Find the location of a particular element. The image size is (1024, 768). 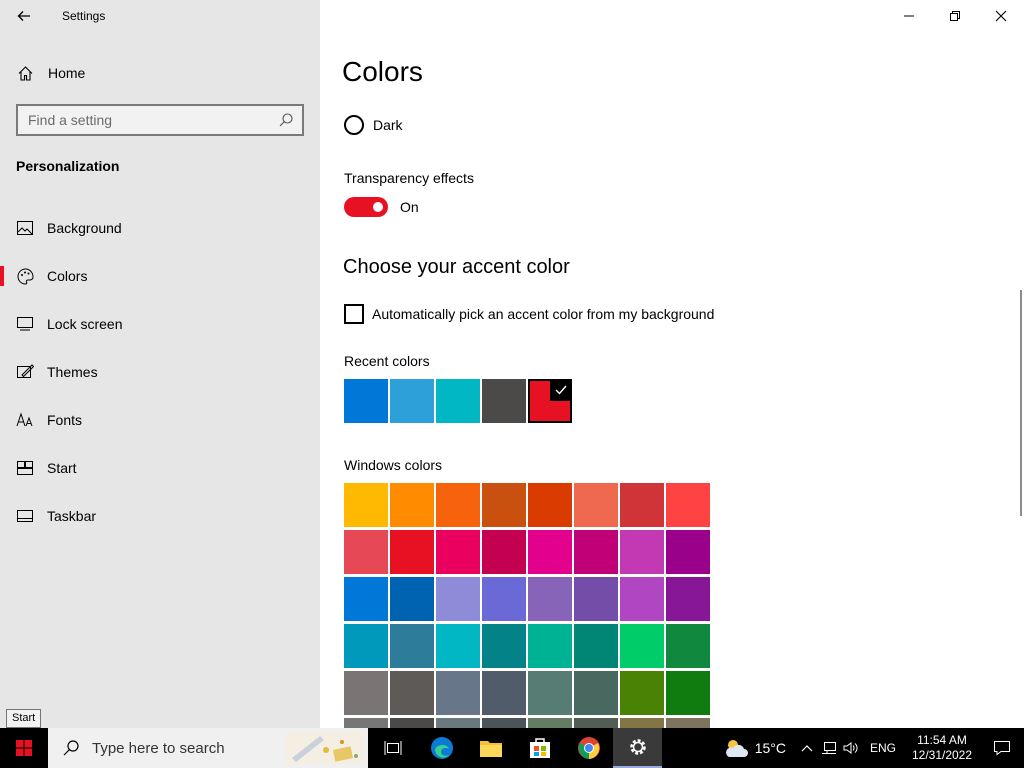

start-button is located at coordinates (24, 748).